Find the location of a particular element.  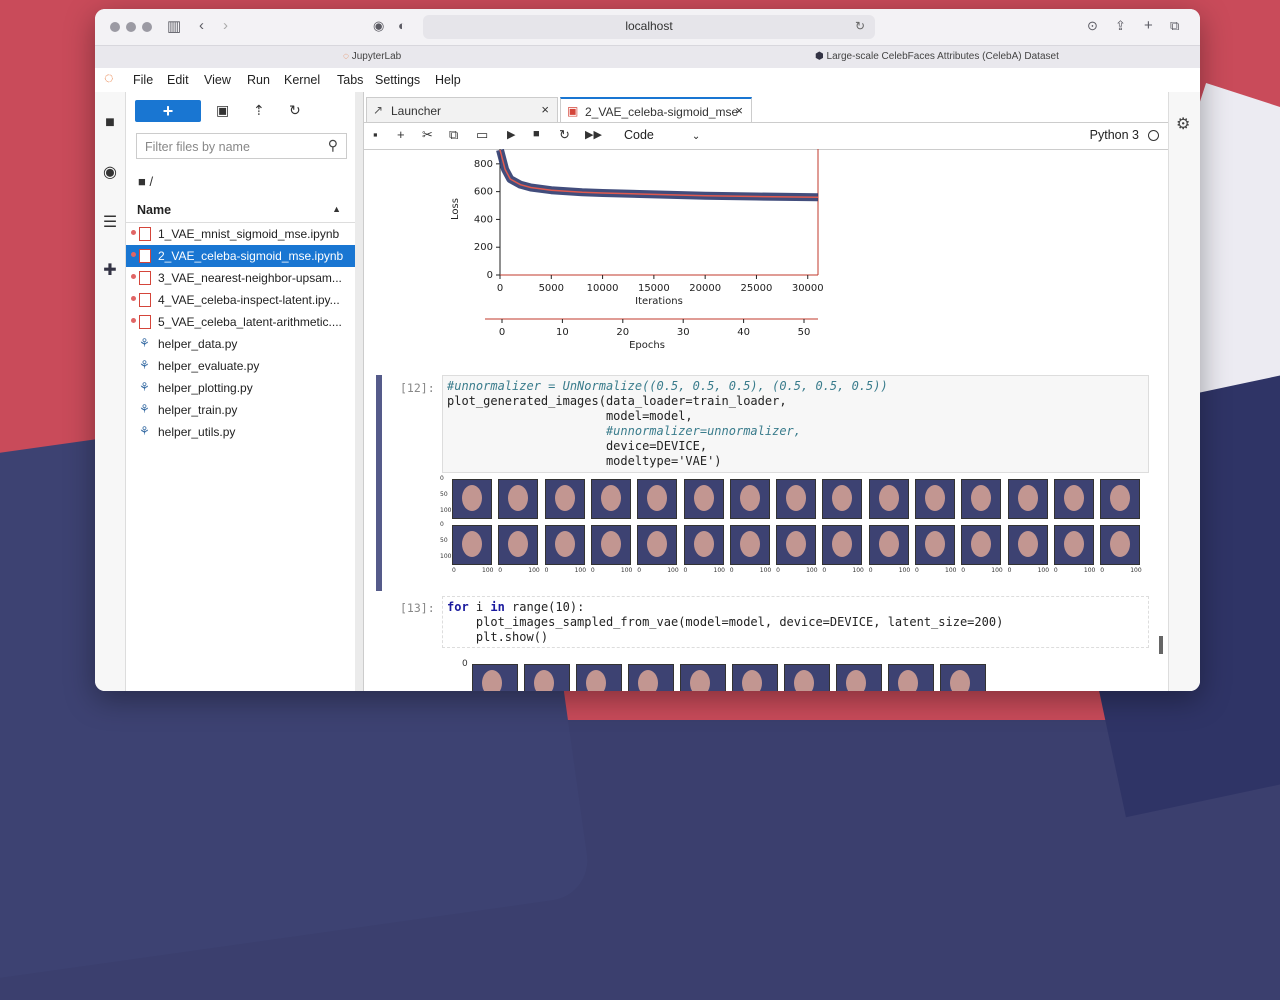

privacy-icon: ◉ is located at coordinates (378, 26).